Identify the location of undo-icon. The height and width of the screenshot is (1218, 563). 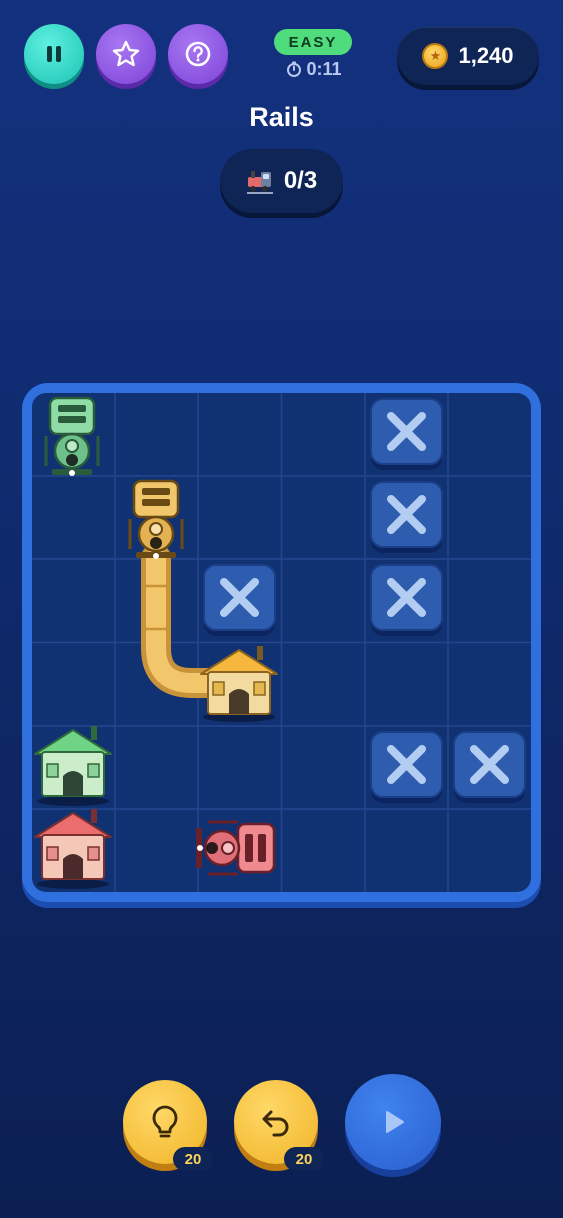
(275, 1123).